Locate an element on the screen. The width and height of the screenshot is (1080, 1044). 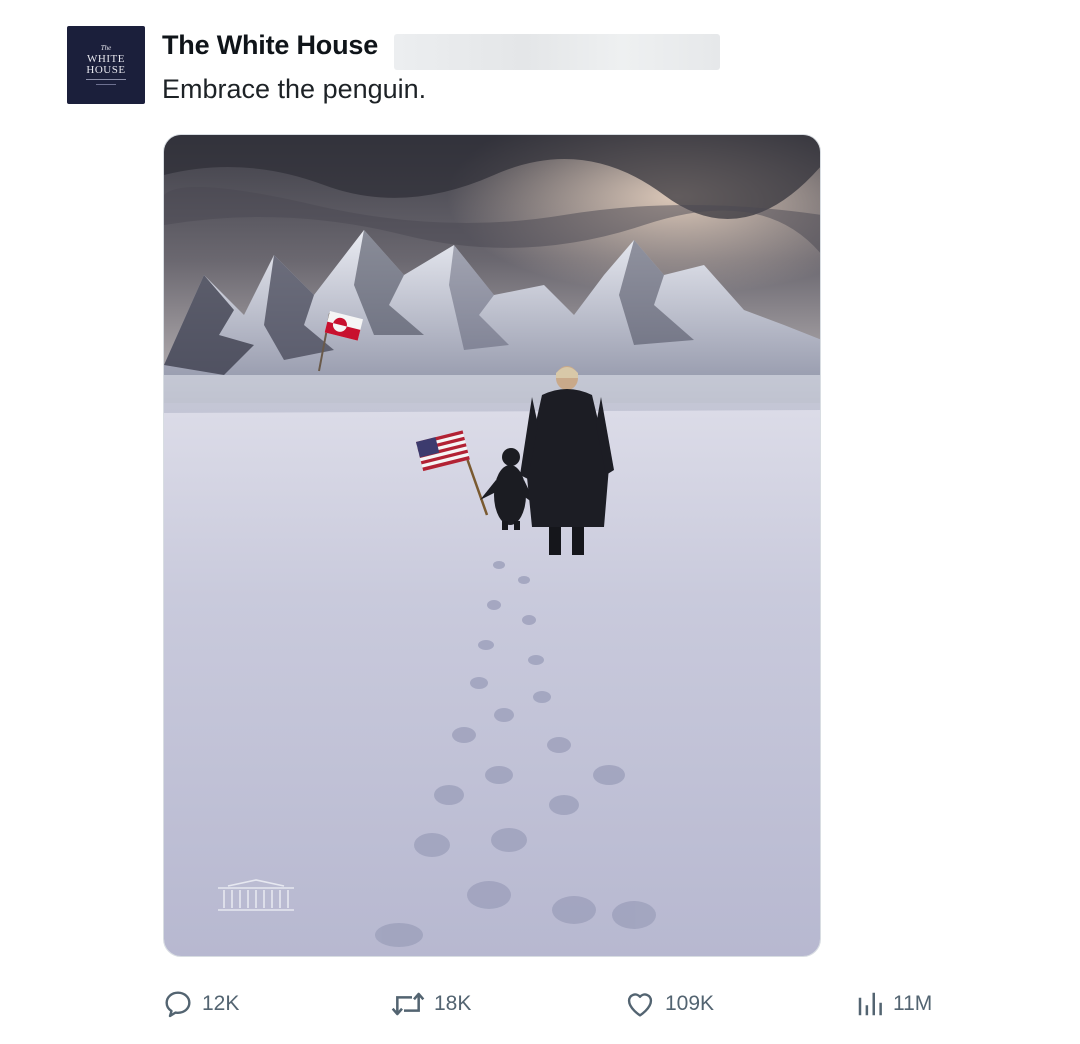
display-name: The White House is located at coordinates (270, 45).